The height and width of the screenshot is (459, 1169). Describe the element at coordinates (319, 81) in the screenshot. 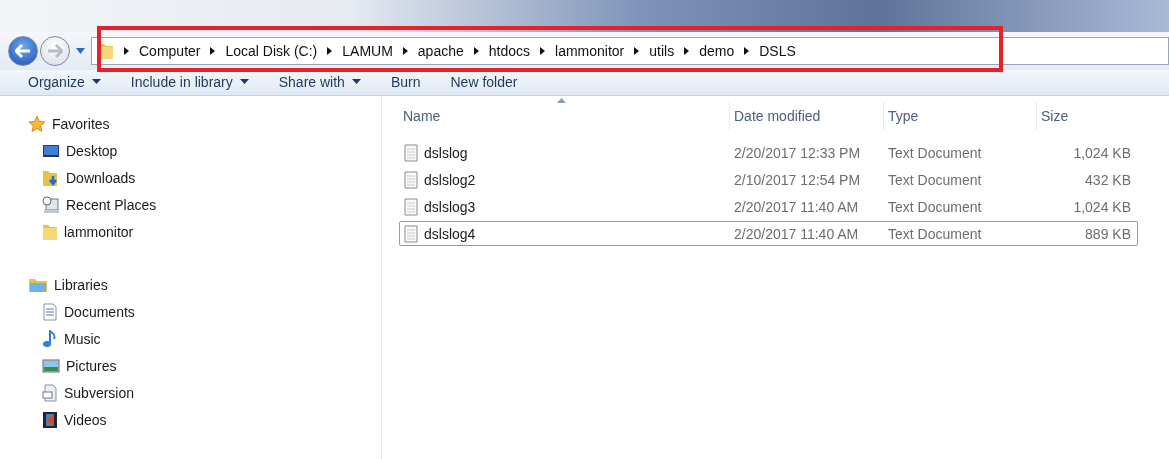

I see `toolbar-button: Share with` at that location.